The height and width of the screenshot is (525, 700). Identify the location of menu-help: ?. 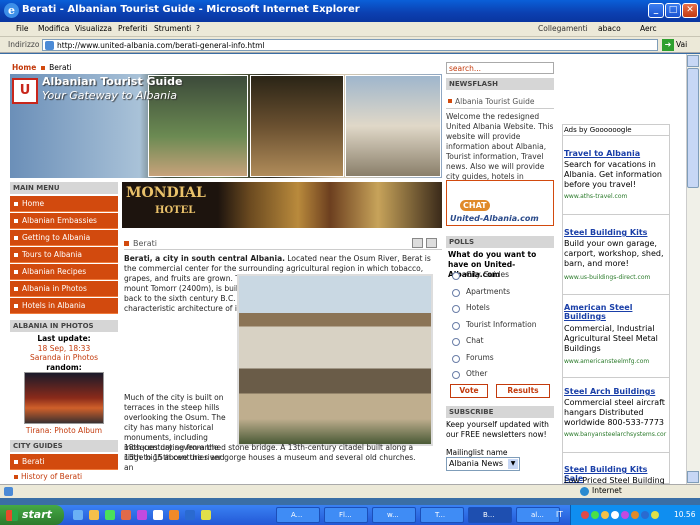
(198, 28).